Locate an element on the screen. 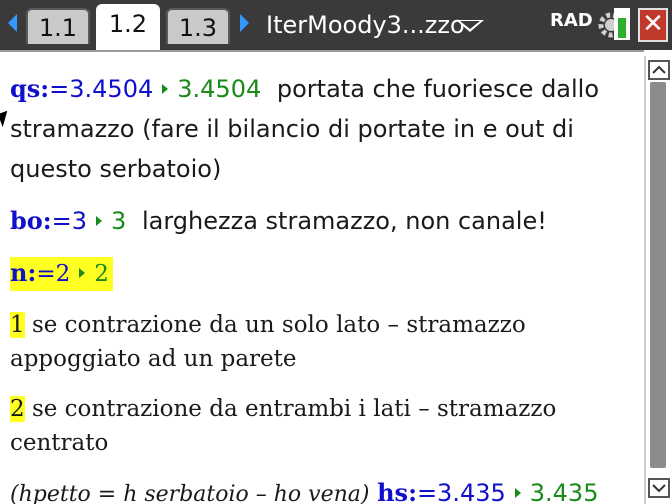 The image size is (672, 504). n-assign: =2 is located at coordinates (53, 274).